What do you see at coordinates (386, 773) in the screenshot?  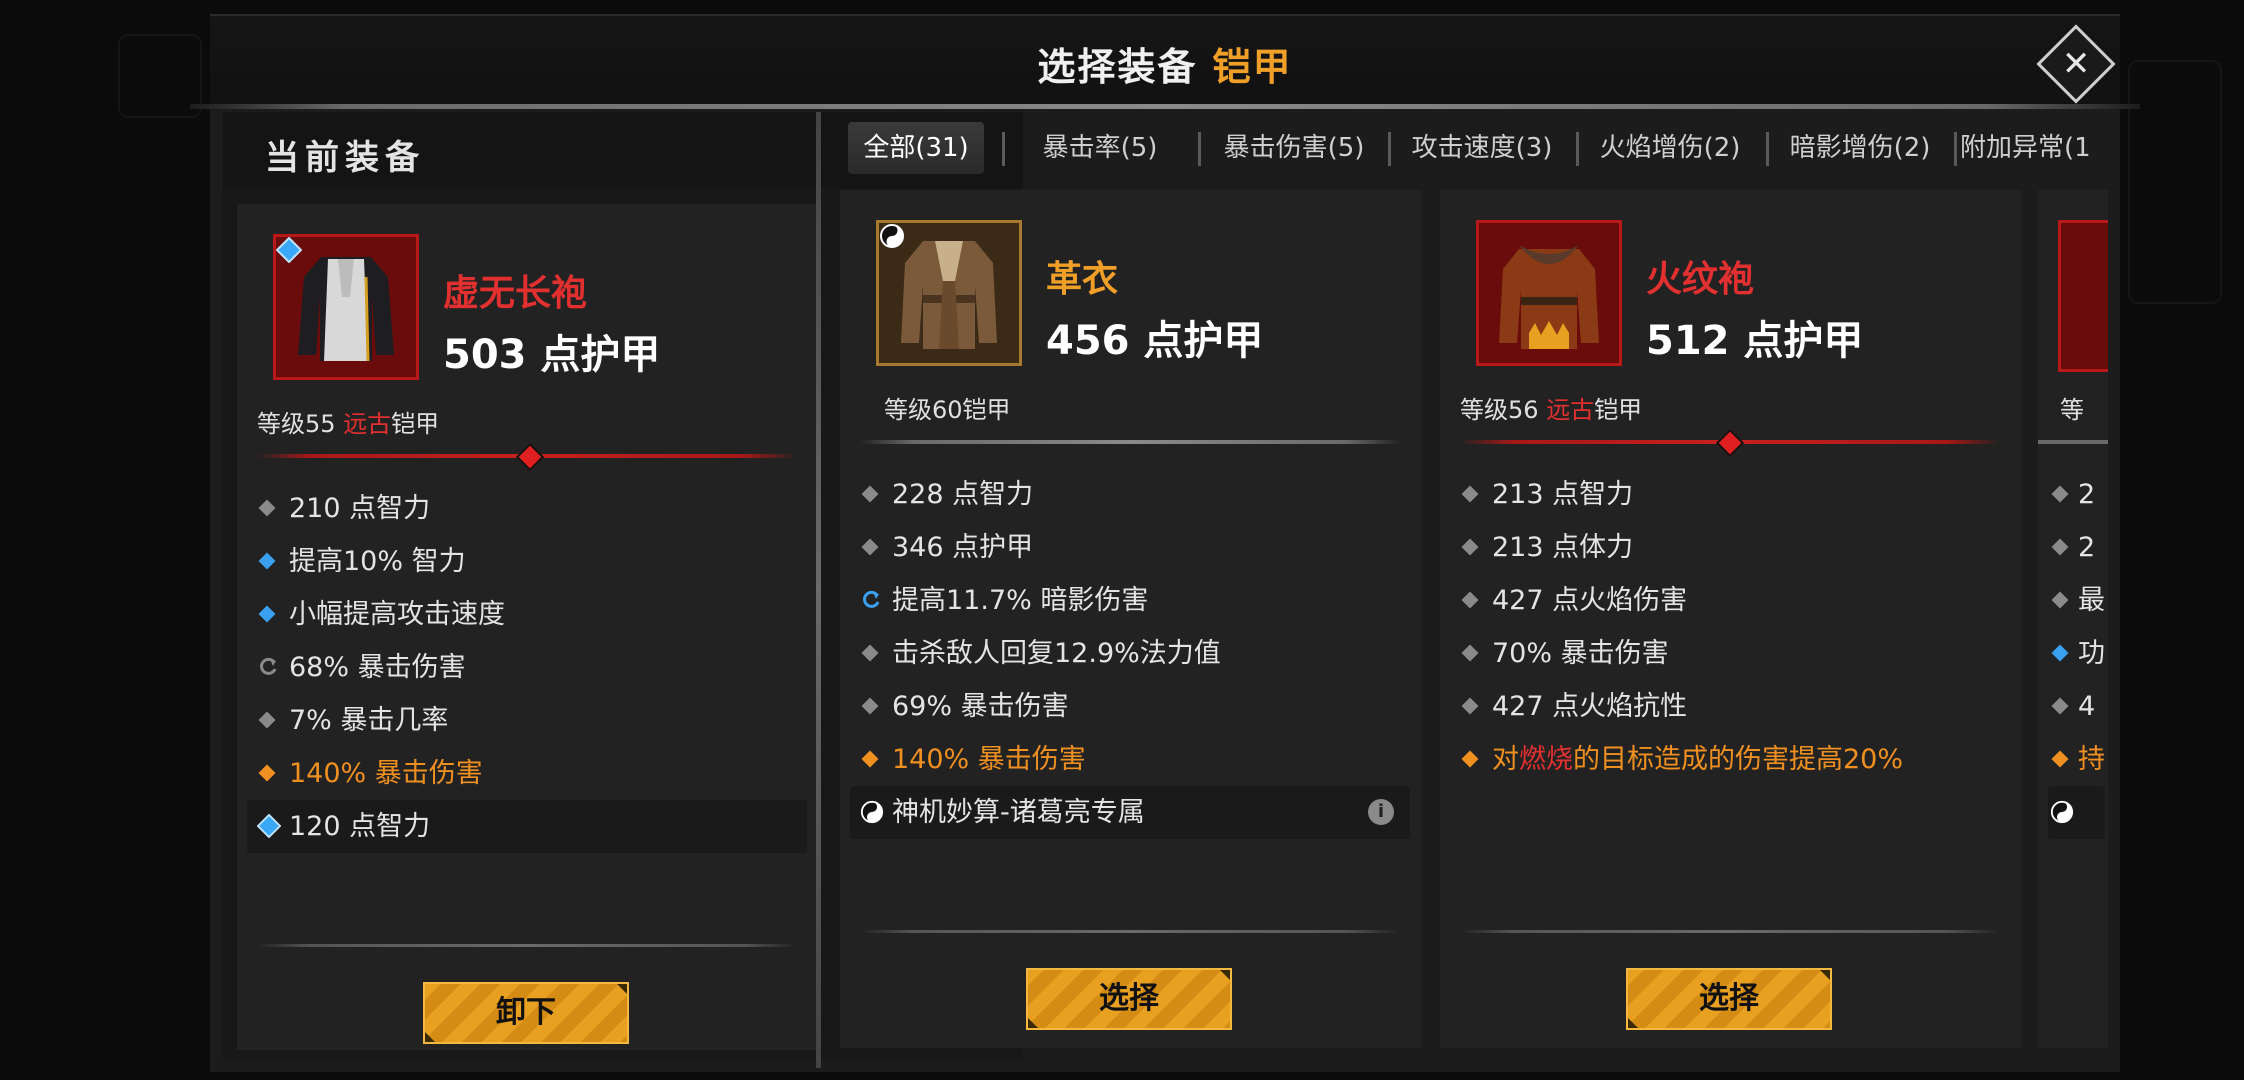 I see `stat-text: 140% 暴击伤害` at bounding box center [386, 773].